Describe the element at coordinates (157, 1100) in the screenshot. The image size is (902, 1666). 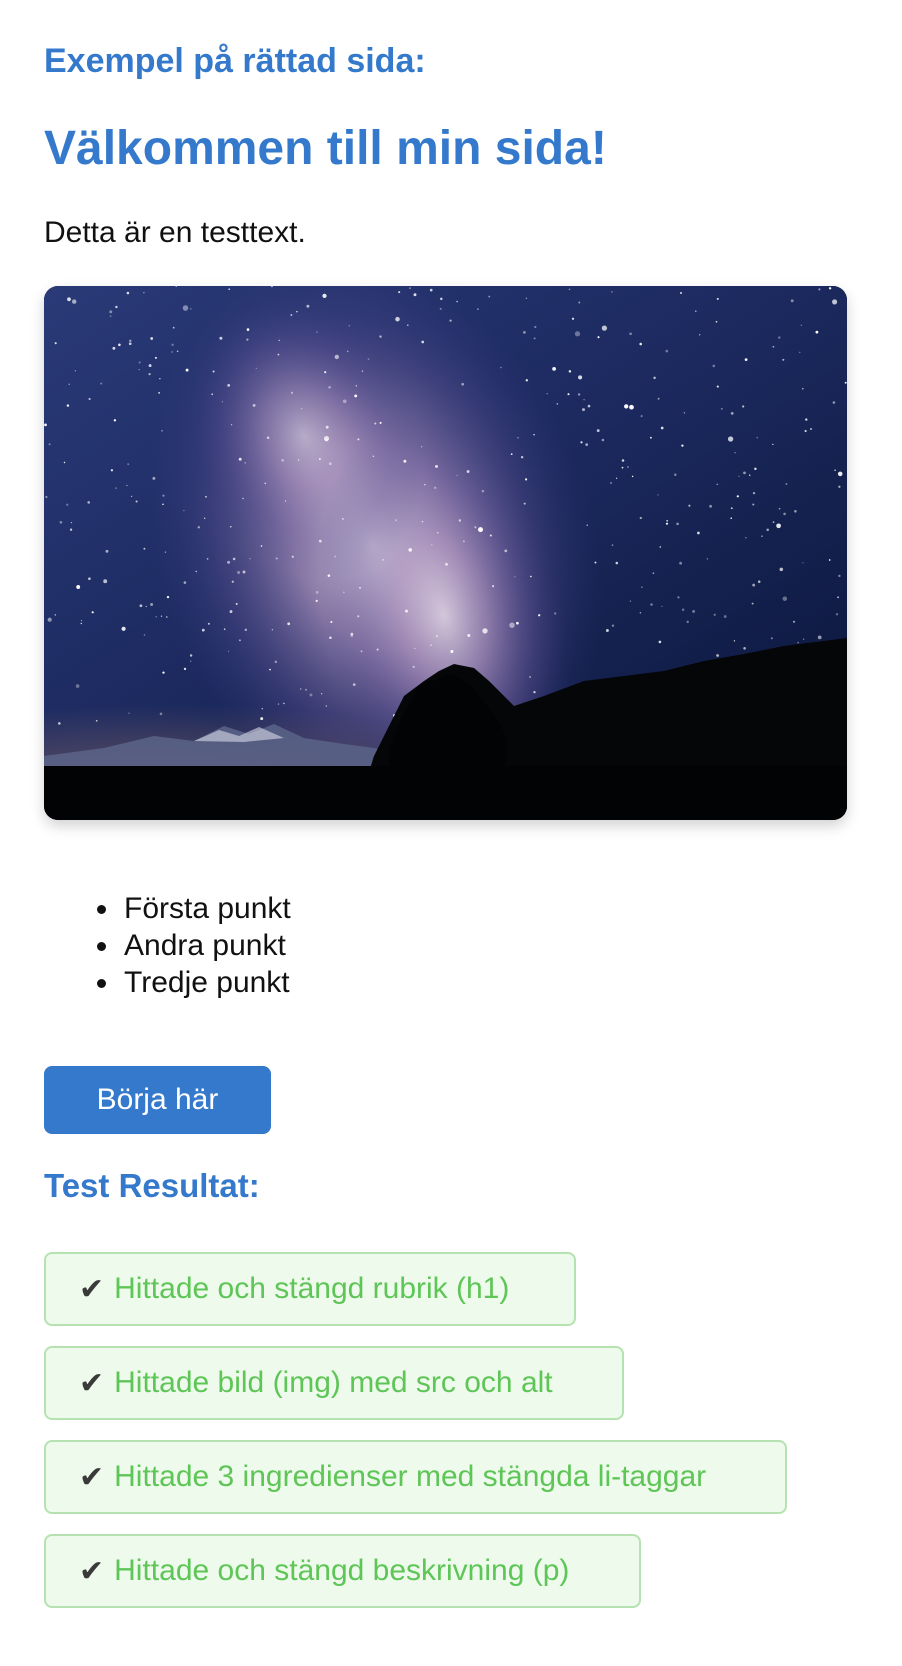
I see `start-button: Börja här` at that location.